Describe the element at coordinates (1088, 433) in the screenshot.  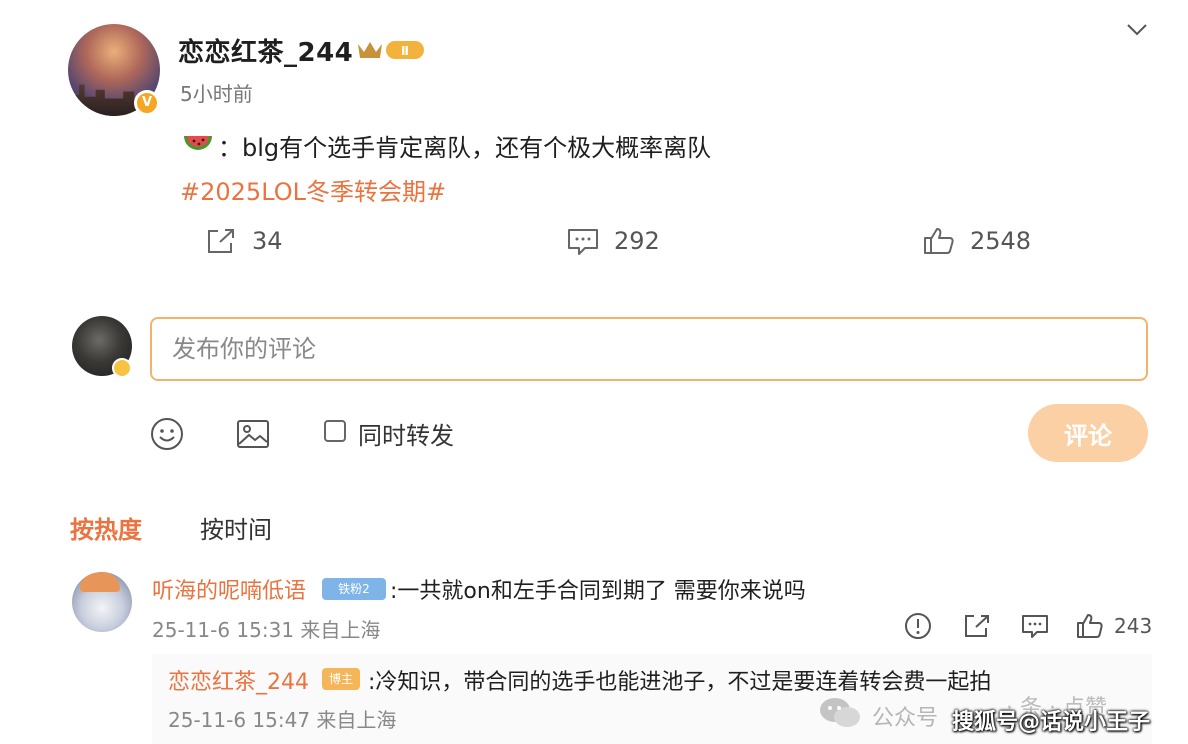
I see `submit-comment-button: 评论` at that location.